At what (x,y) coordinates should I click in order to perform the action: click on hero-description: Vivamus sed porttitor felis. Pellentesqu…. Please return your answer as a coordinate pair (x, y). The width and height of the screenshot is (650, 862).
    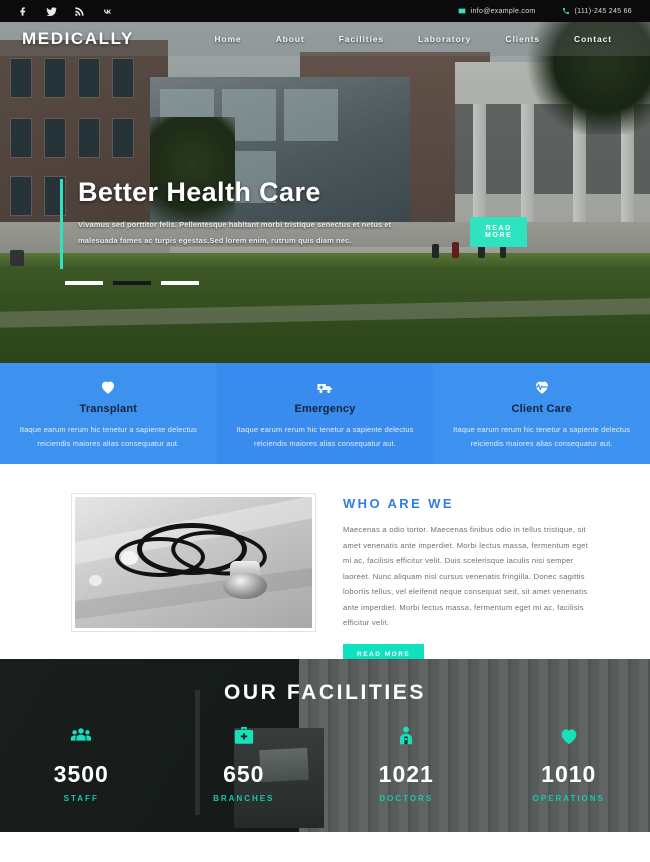
    Looking at the image, I should click on (235, 232).